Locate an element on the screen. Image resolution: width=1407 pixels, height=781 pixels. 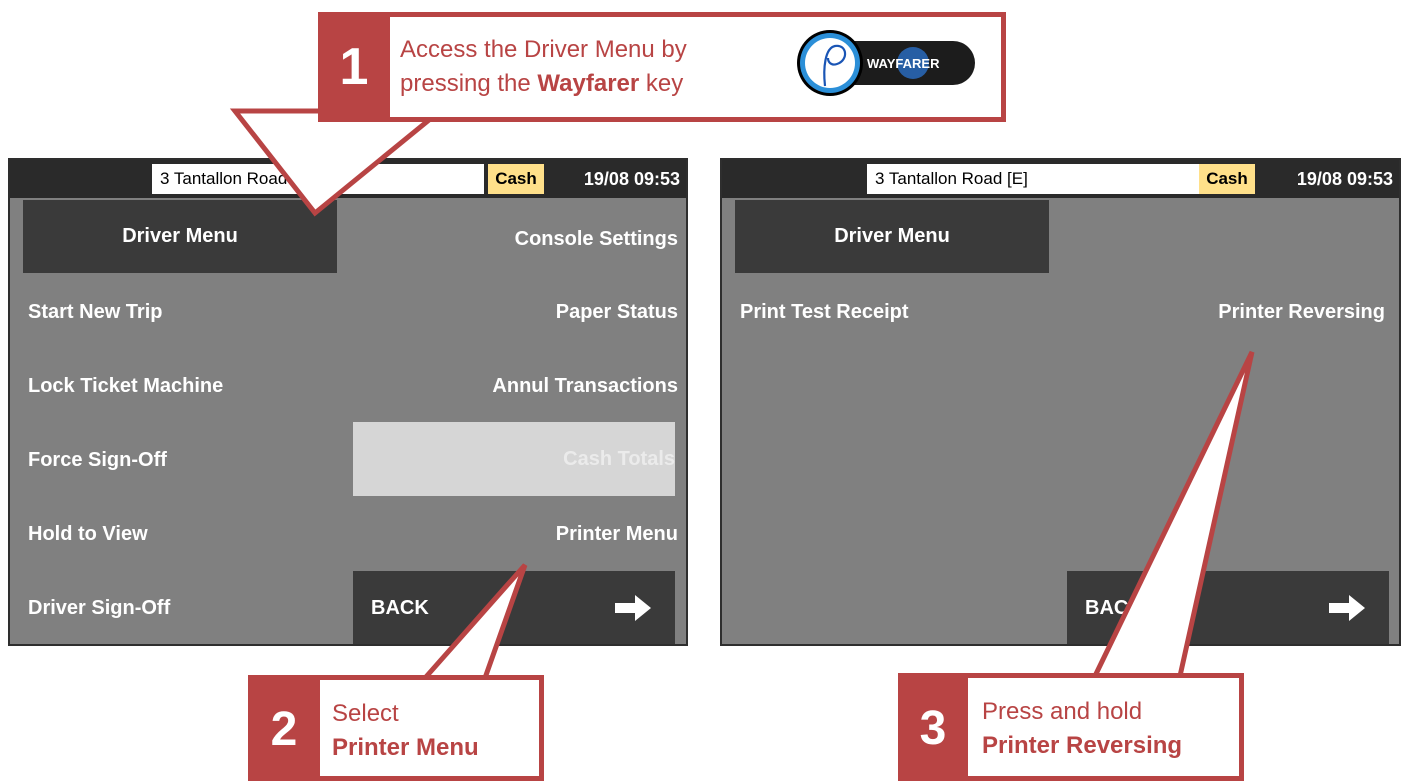
step-1-number: 1 is located at coordinates (354, 67).